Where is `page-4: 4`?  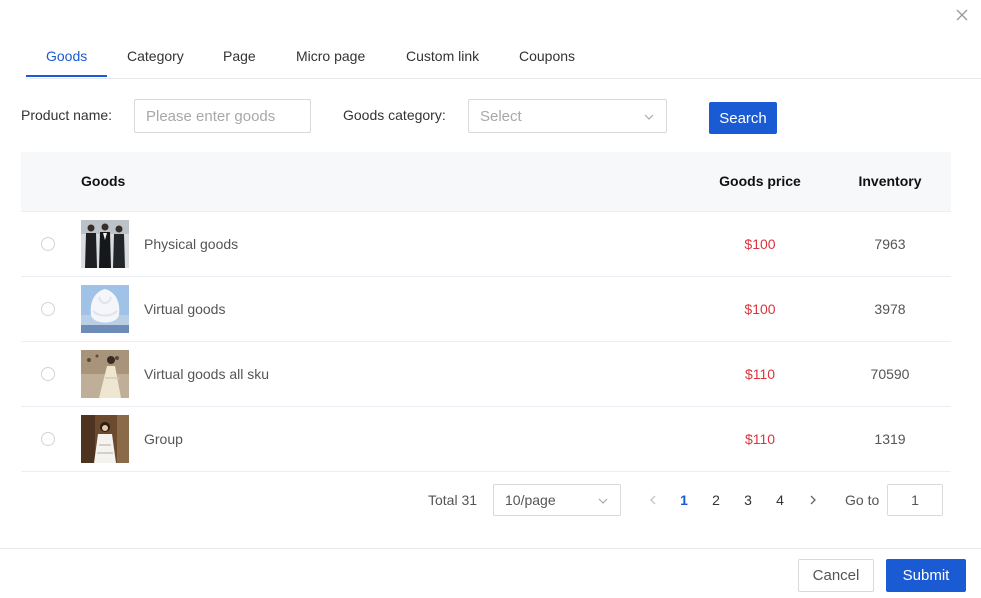
page-4: 4 is located at coordinates (780, 500).